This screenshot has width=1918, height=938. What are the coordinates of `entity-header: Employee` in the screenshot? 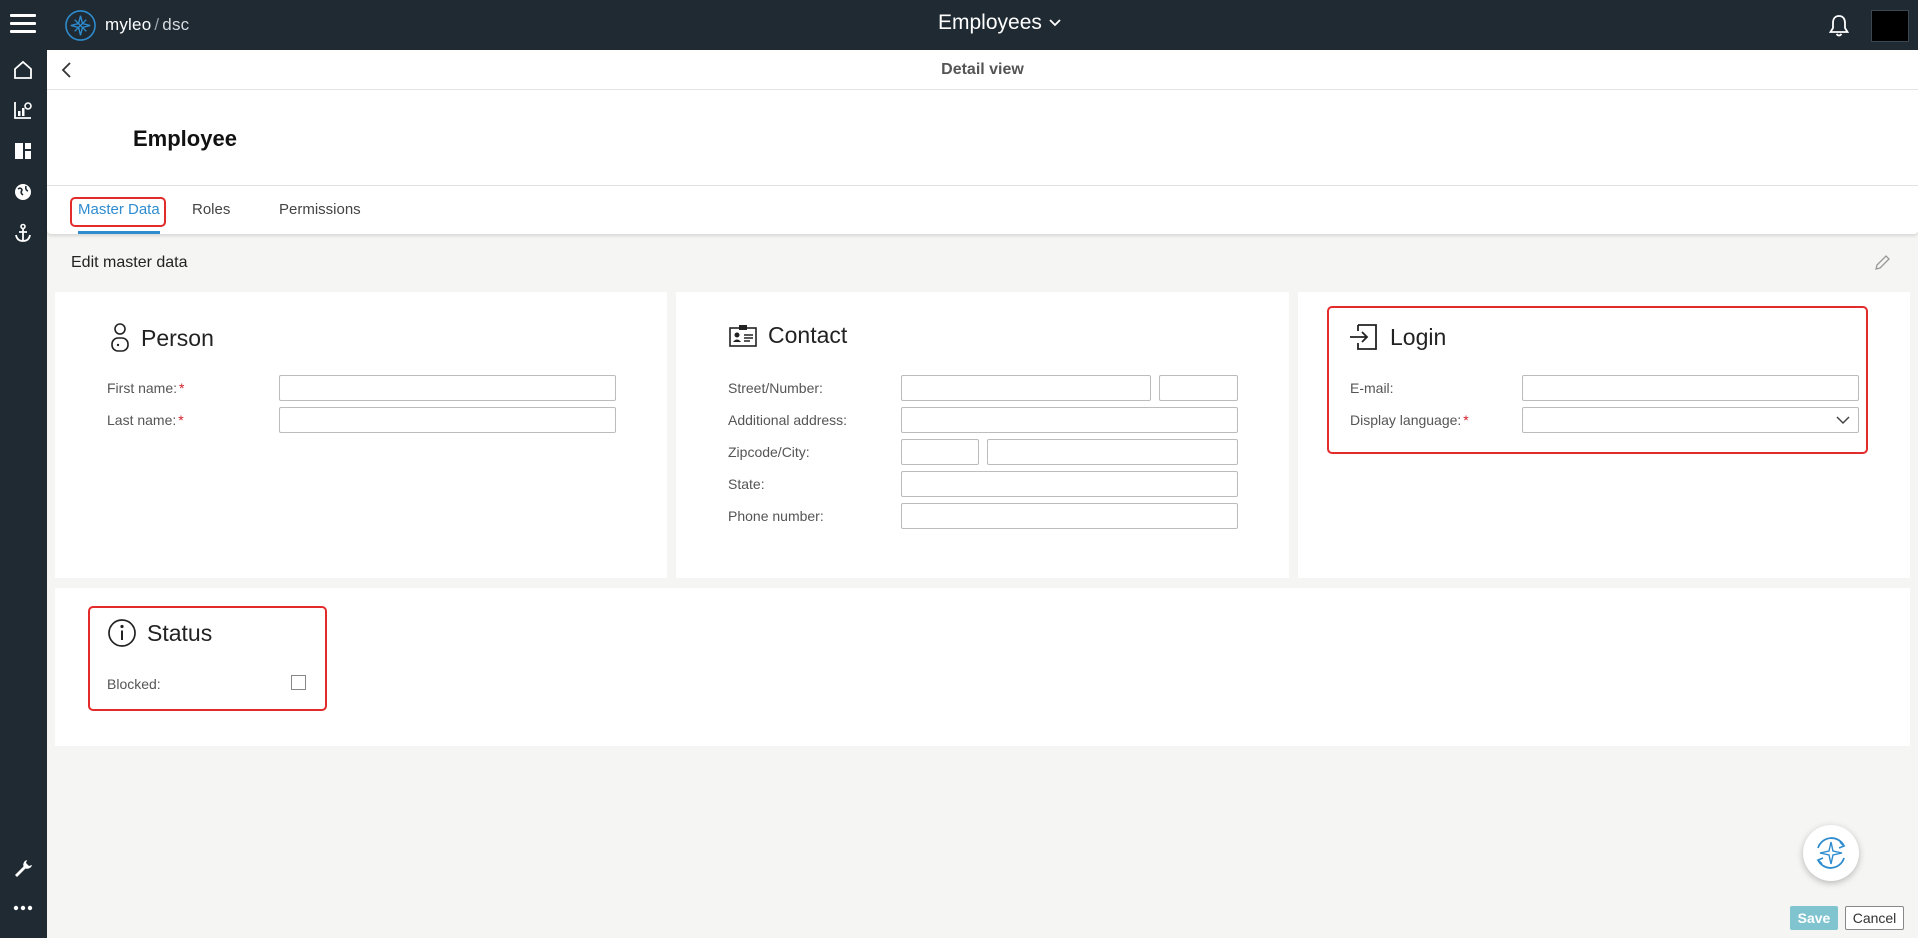 It's located at (982, 138).